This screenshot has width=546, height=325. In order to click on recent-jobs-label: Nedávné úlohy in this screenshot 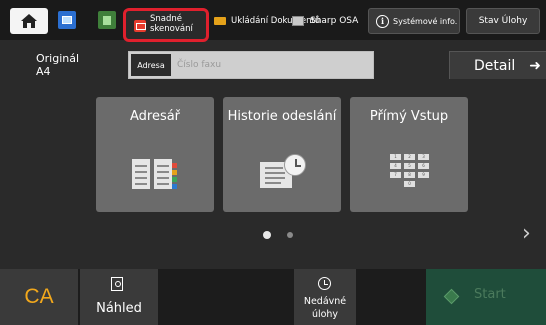, I will do `click(325, 308)`.